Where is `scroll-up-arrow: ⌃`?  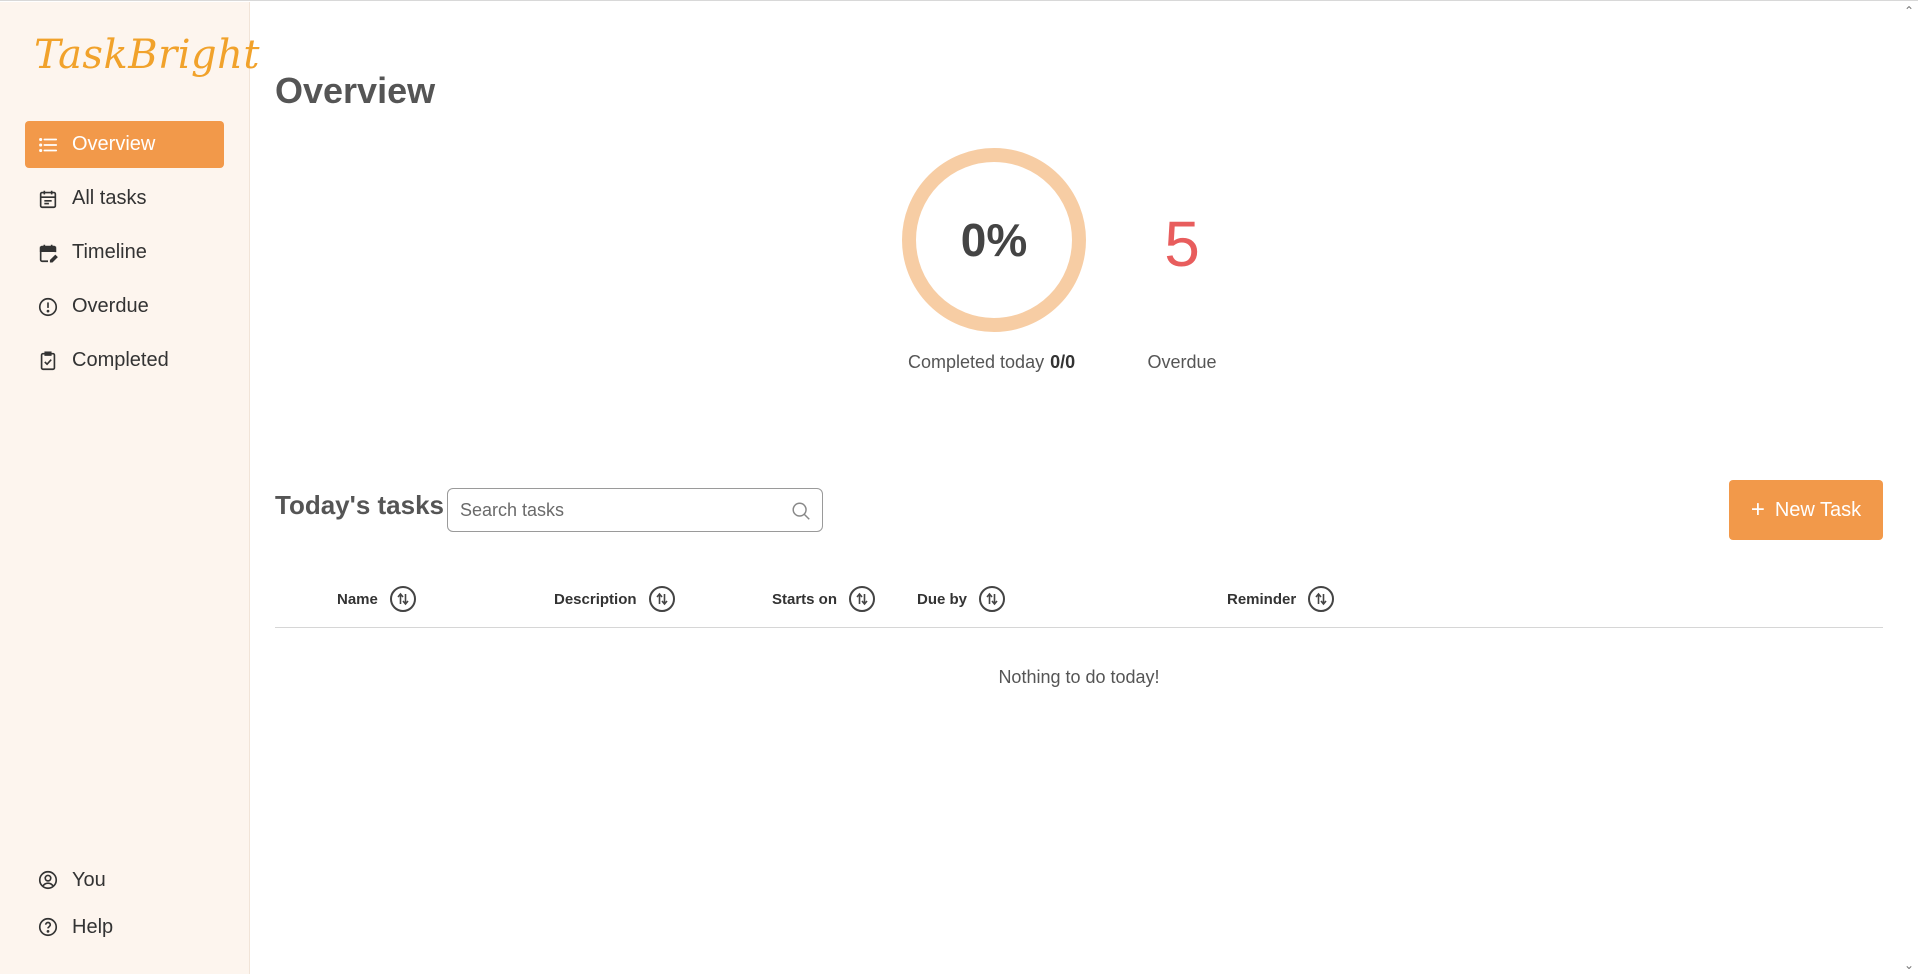
scroll-up-arrow: ⌃ is located at coordinates (1909, 11).